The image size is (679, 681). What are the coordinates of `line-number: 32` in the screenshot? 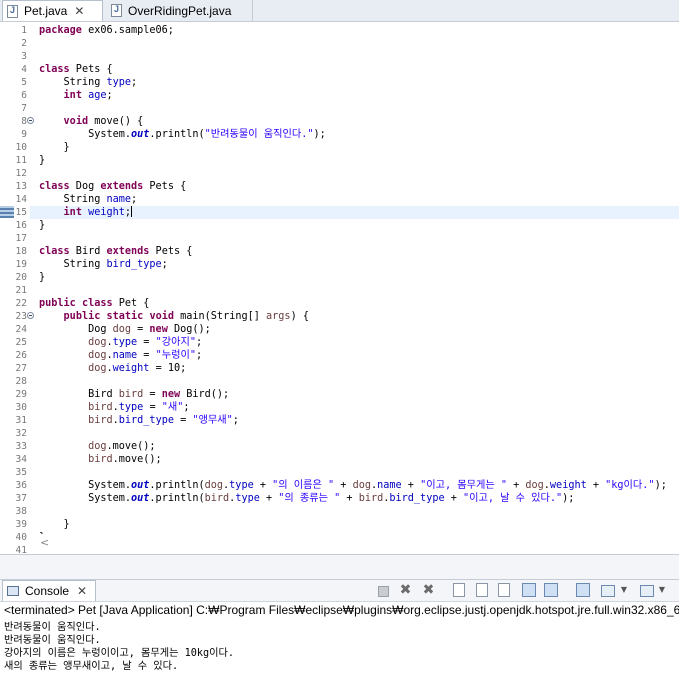 It's located at (21, 433).